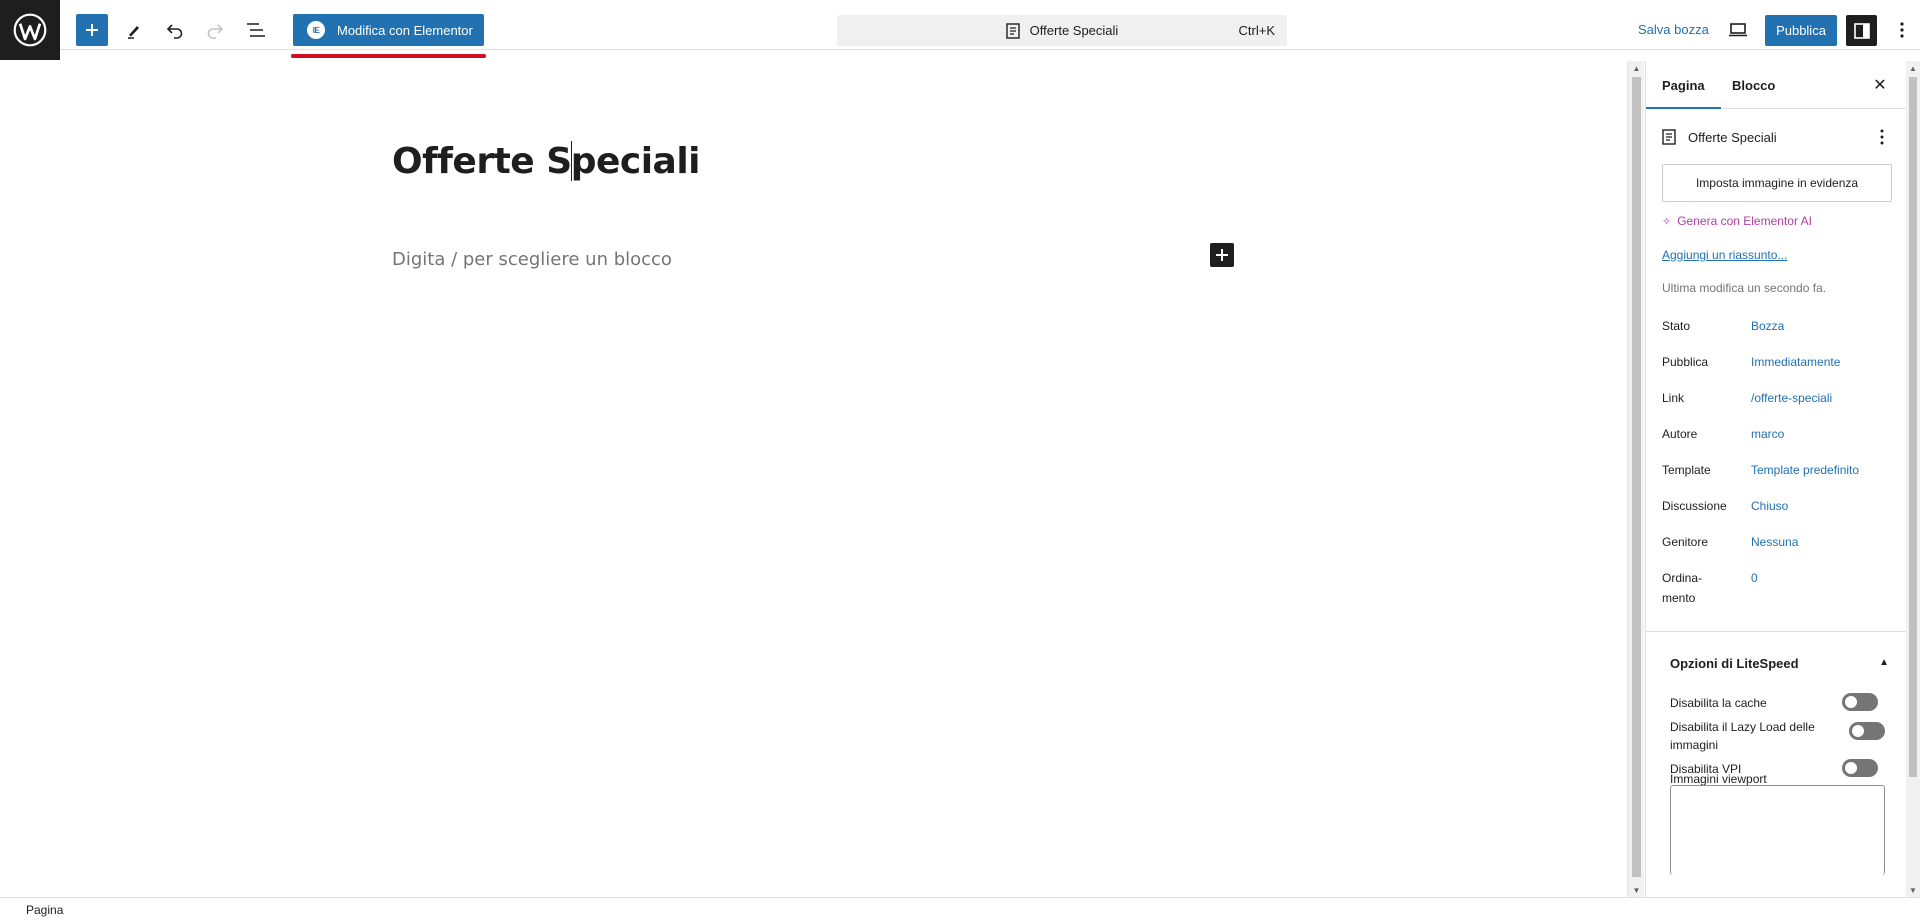 This screenshot has height=920, width=1920. What do you see at coordinates (1884, 662) in the screenshot?
I see `collapse-caret-icon: ▲` at bounding box center [1884, 662].